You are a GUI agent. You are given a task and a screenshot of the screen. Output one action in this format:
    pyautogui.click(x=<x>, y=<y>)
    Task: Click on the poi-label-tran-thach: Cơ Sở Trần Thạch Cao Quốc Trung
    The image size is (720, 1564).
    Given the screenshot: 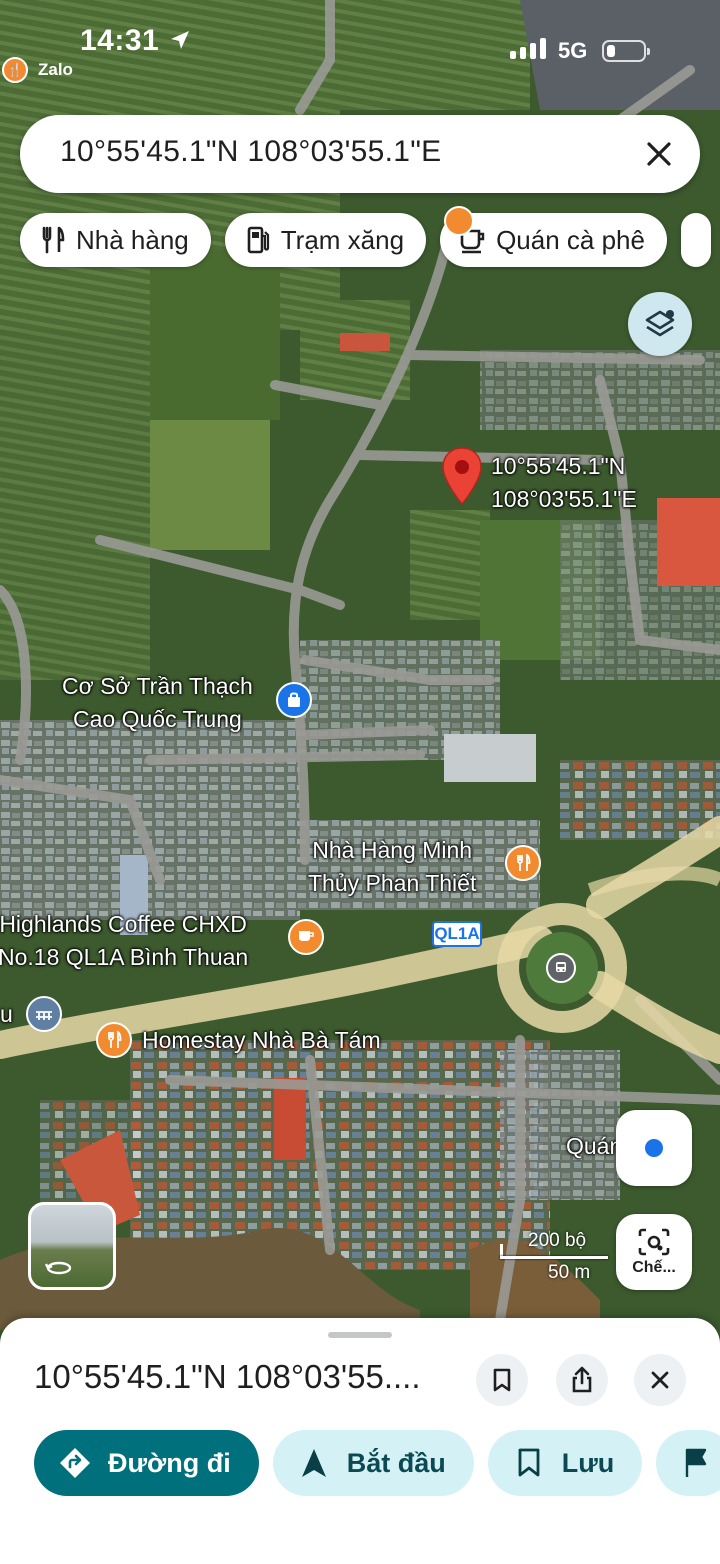 What is the action you would take?
    pyautogui.click(x=157, y=703)
    